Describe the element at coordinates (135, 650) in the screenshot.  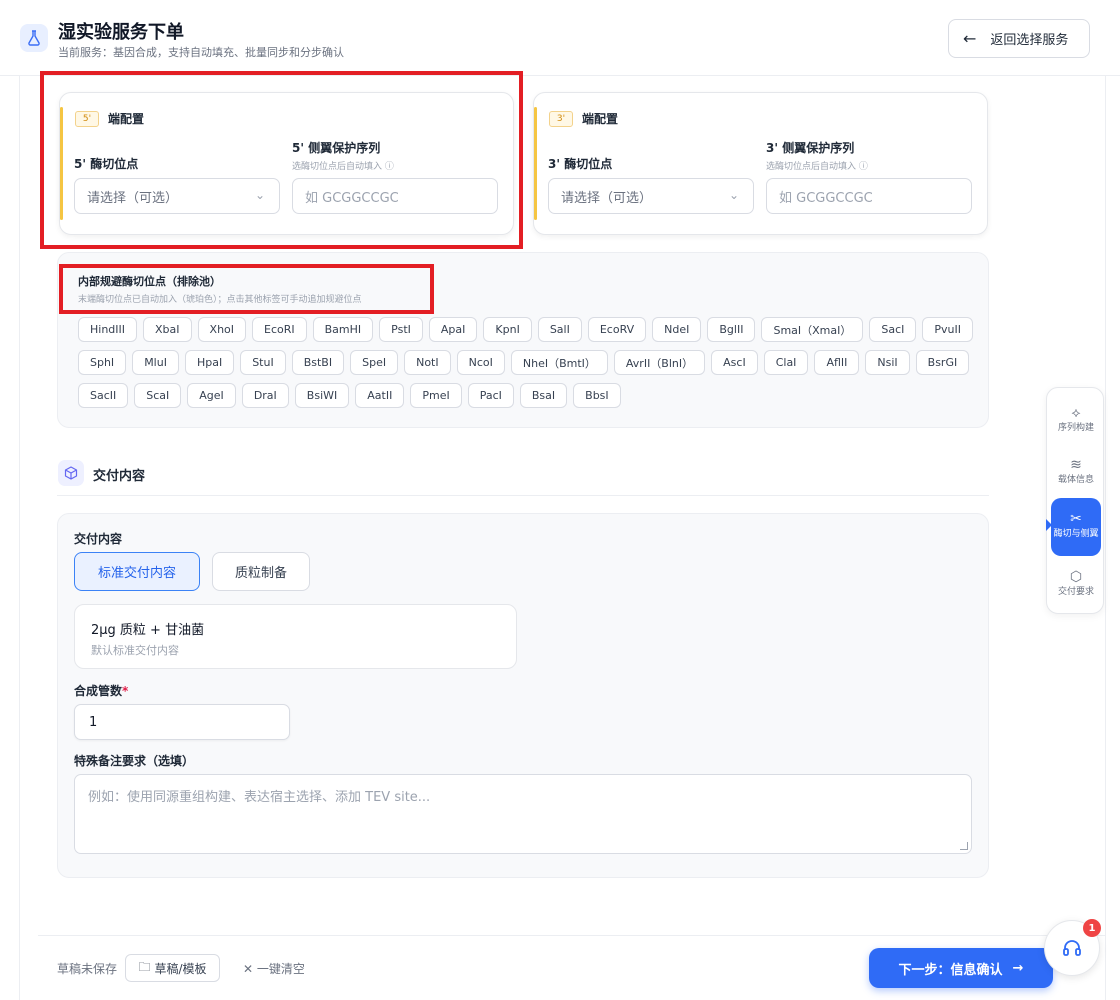
I see `delivery-info-sub: 默认标准交付内容` at that location.